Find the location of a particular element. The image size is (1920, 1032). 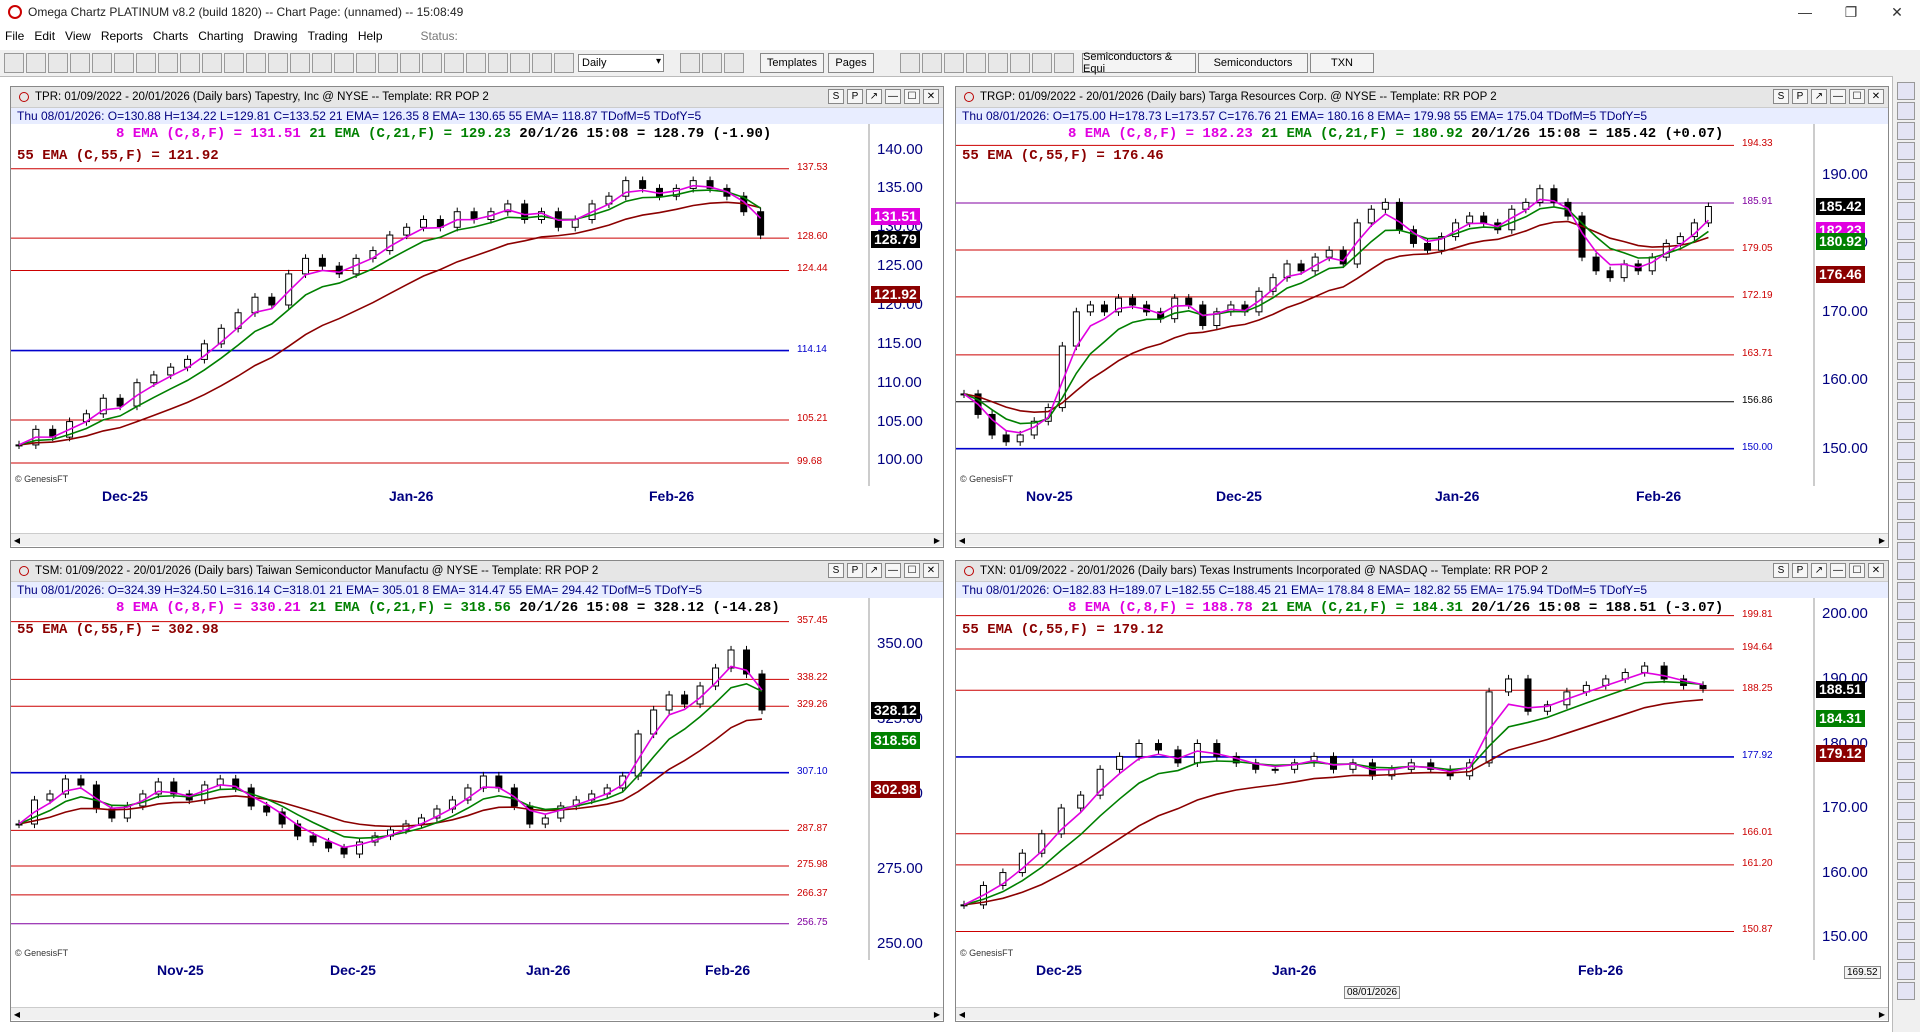

page-tab-semis: Semiconductors is located at coordinates (1253, 63).